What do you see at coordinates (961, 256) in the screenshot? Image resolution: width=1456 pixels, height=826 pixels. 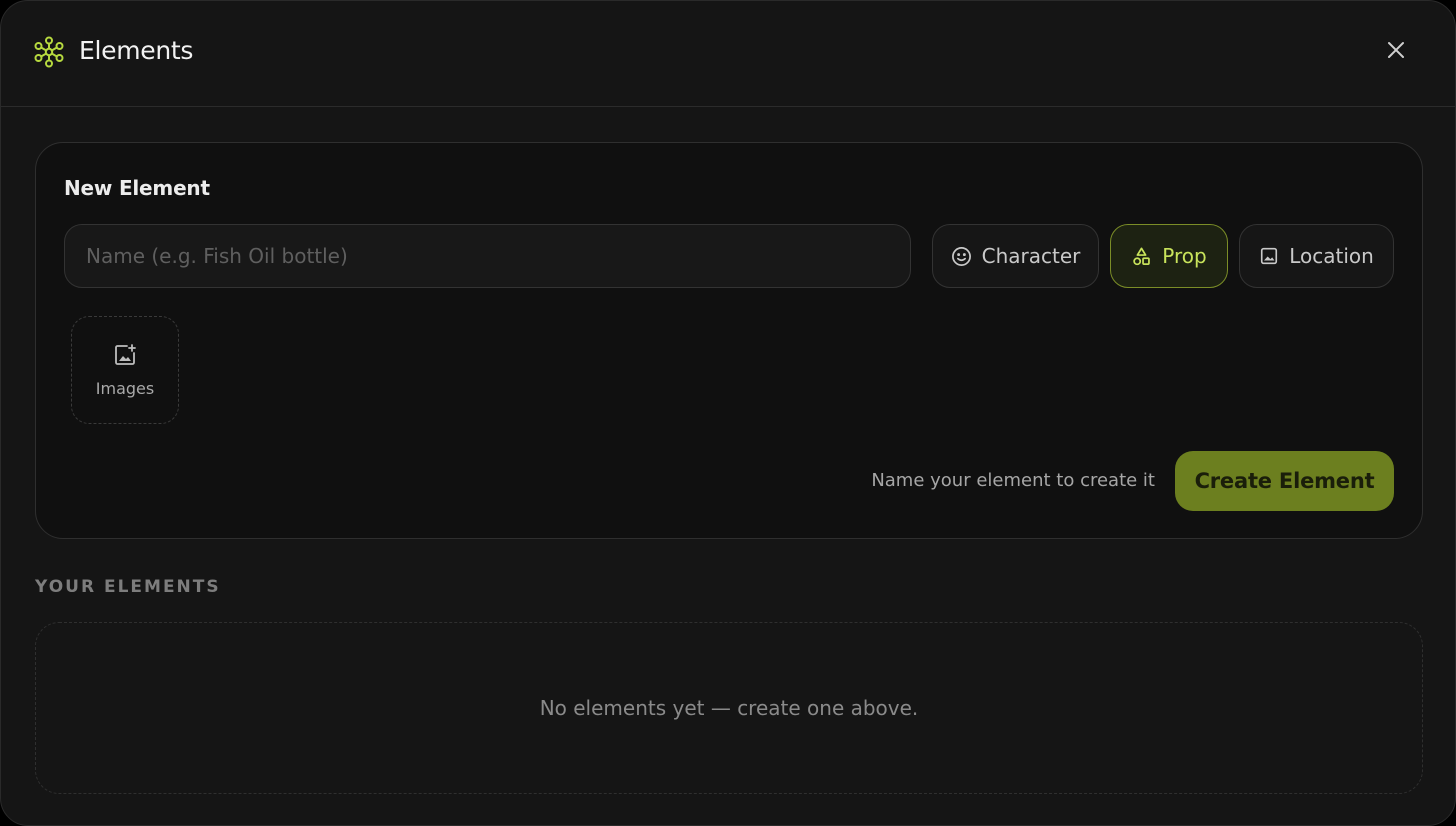 I see `smiley-icon` at bounding box center [961, 256].